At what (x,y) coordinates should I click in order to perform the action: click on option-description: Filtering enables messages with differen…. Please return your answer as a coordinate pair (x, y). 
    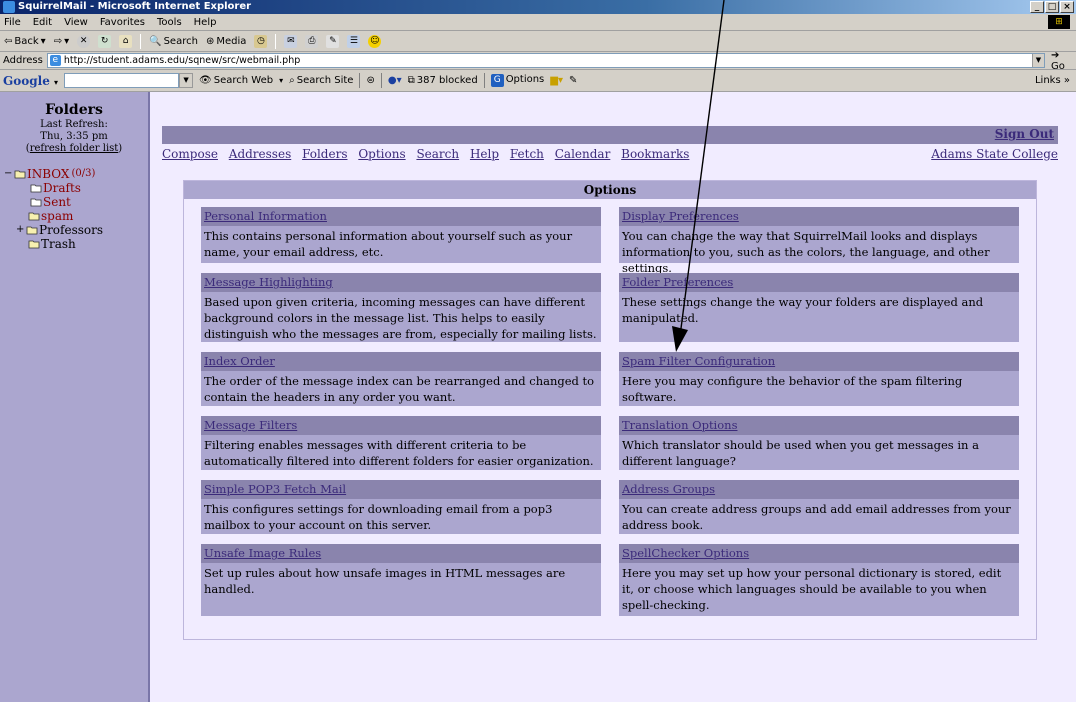
    Looking at the image, I should click on (399, 453).